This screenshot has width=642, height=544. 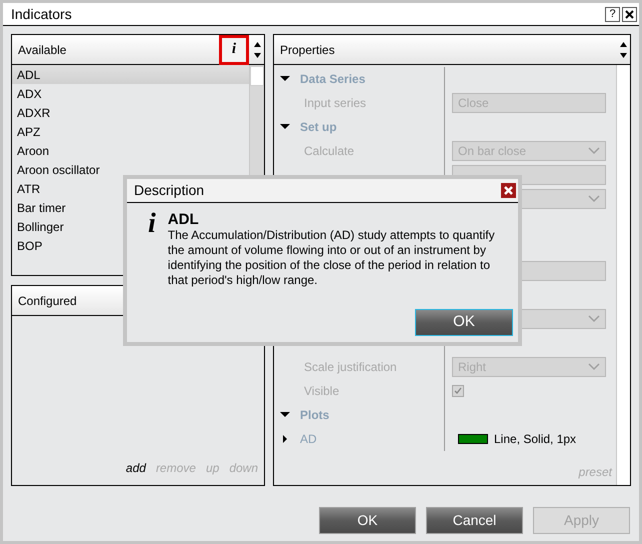 I want to click on indicator-item: Aroon oscillator, so click(x=130, y=169).